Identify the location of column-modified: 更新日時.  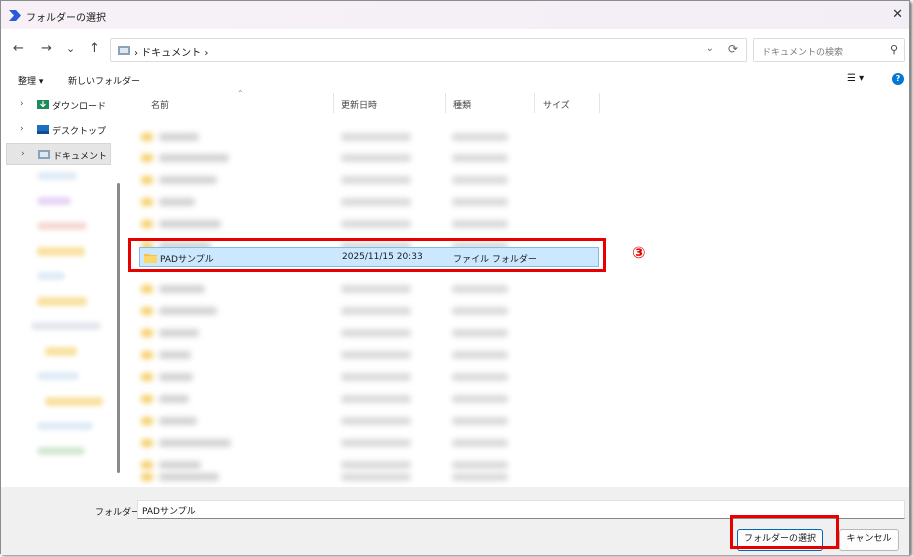
(359, 104).